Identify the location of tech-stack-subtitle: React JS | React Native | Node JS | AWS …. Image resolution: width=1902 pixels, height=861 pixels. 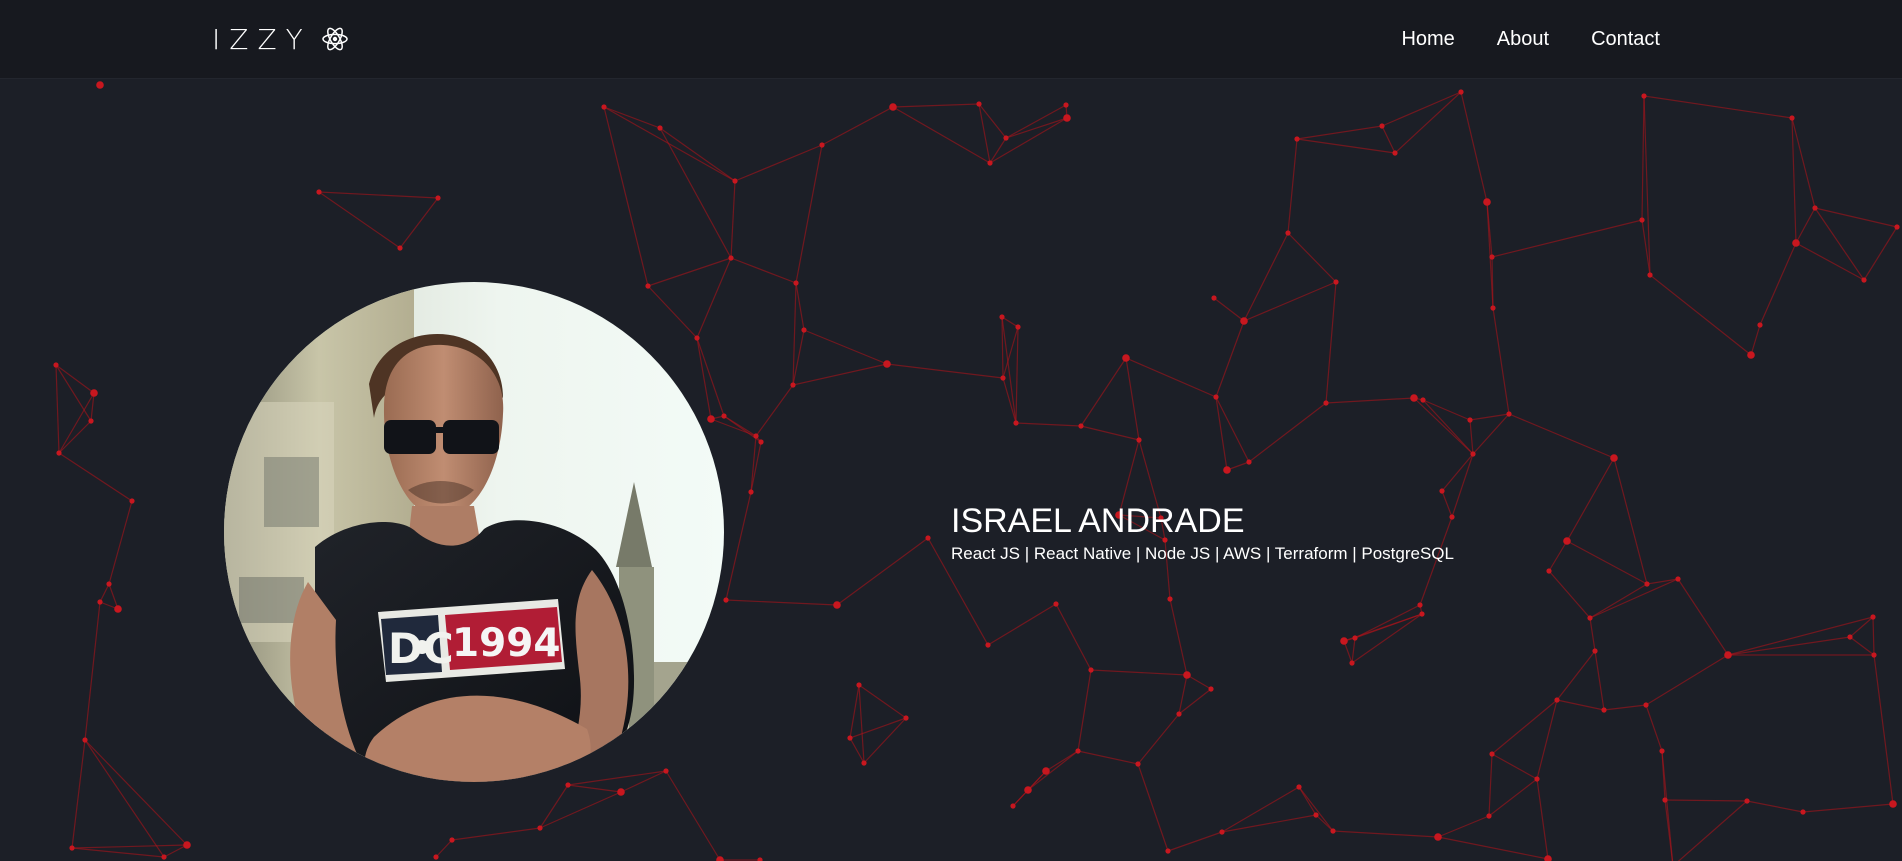
(1202, 553).